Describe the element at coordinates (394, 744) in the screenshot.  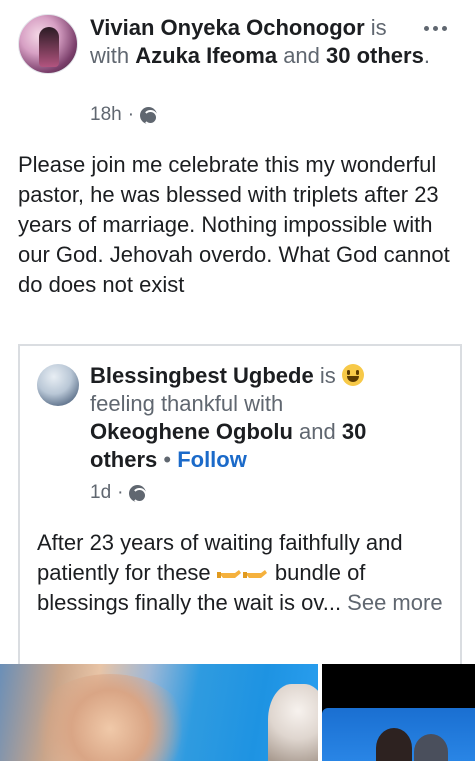
I see `photo-baby` at that location.